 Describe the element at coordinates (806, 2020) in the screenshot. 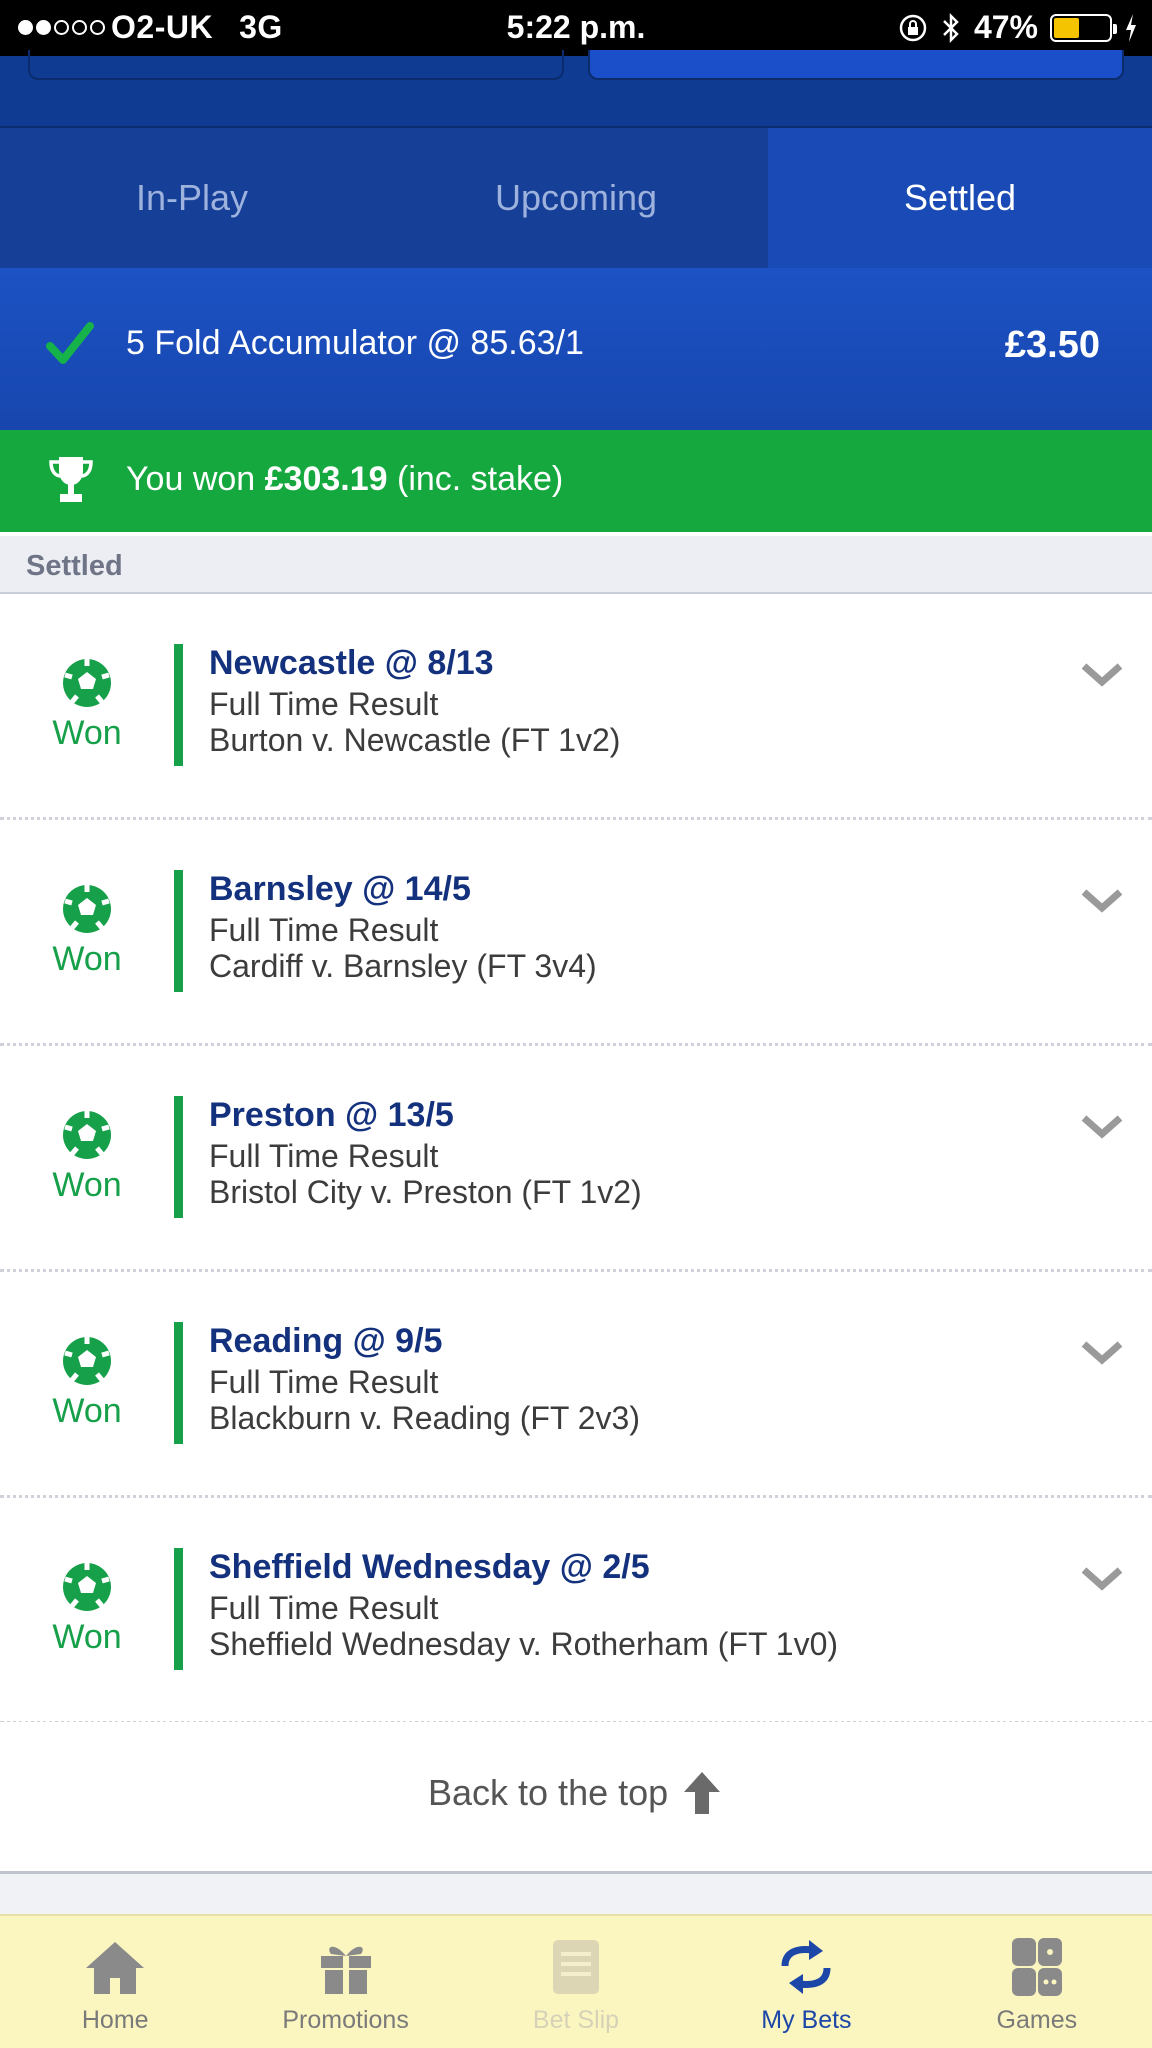

I see `nav-my-bets-label: My Bets` at that location.